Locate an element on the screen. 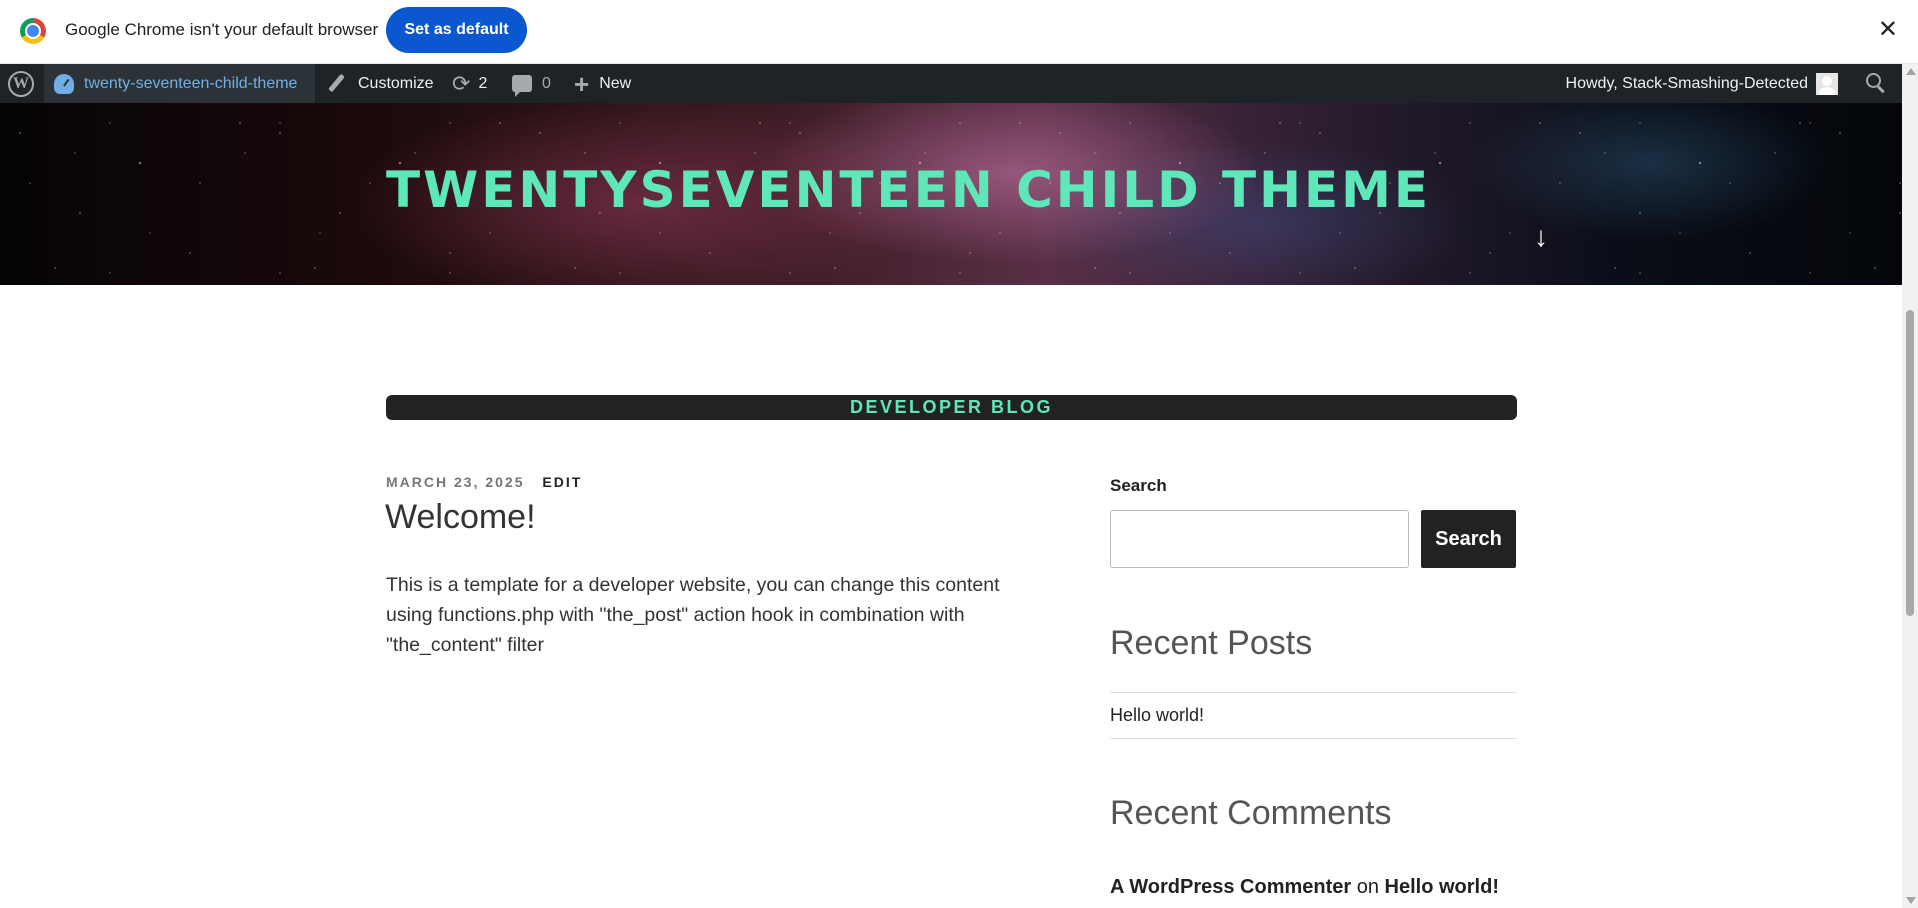 Image resolution: width=1918 pixels, height=908 pixels. site-name-label: twenty-seventeen-child-theme is located at coordinates (191, 83).